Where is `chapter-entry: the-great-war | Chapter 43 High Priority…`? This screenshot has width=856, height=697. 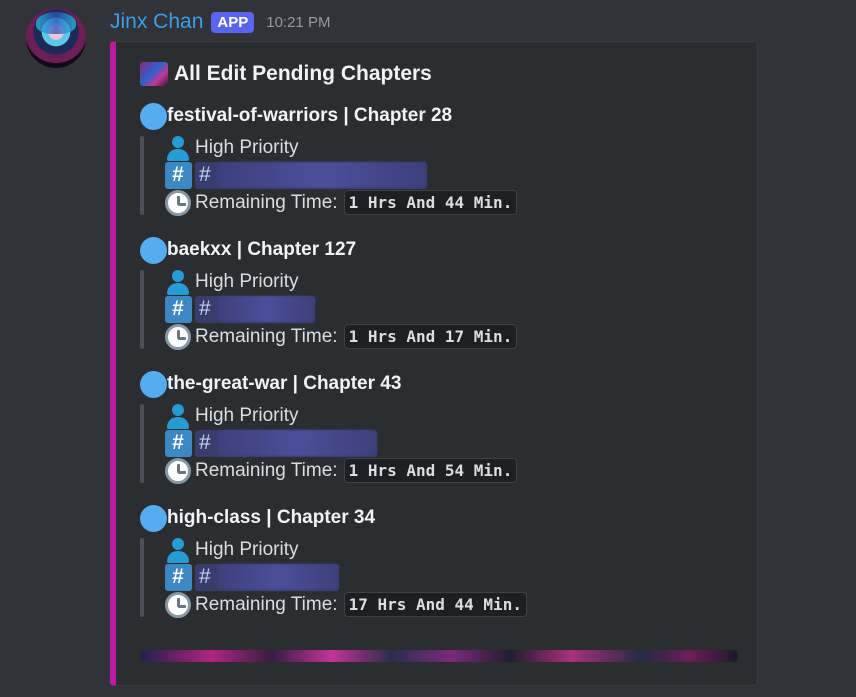
chapter-entry: the-great-war | Chapter 43 High Priority… is located at coordinates (450, 427).